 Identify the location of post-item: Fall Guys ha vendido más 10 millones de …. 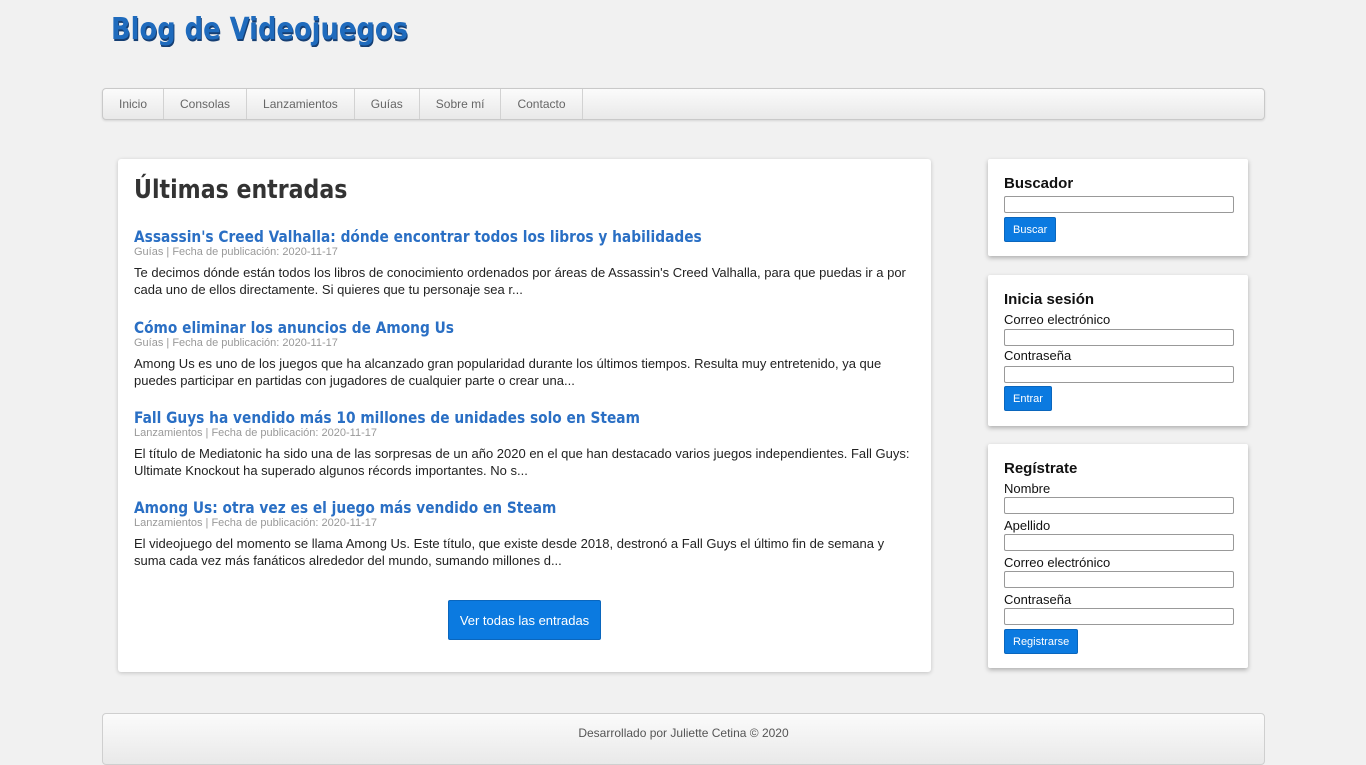
(524, 443).